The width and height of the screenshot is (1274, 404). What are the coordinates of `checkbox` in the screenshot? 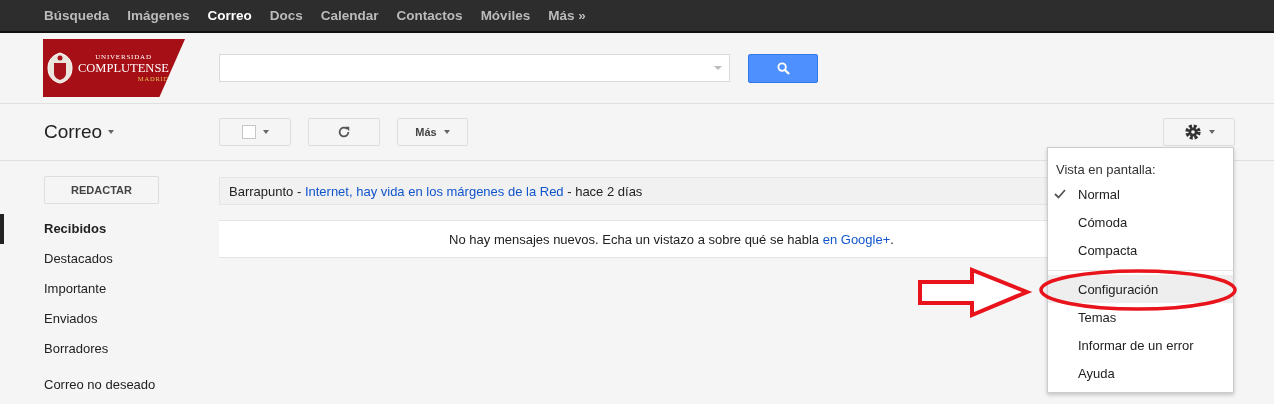 It's located at (248, 132).